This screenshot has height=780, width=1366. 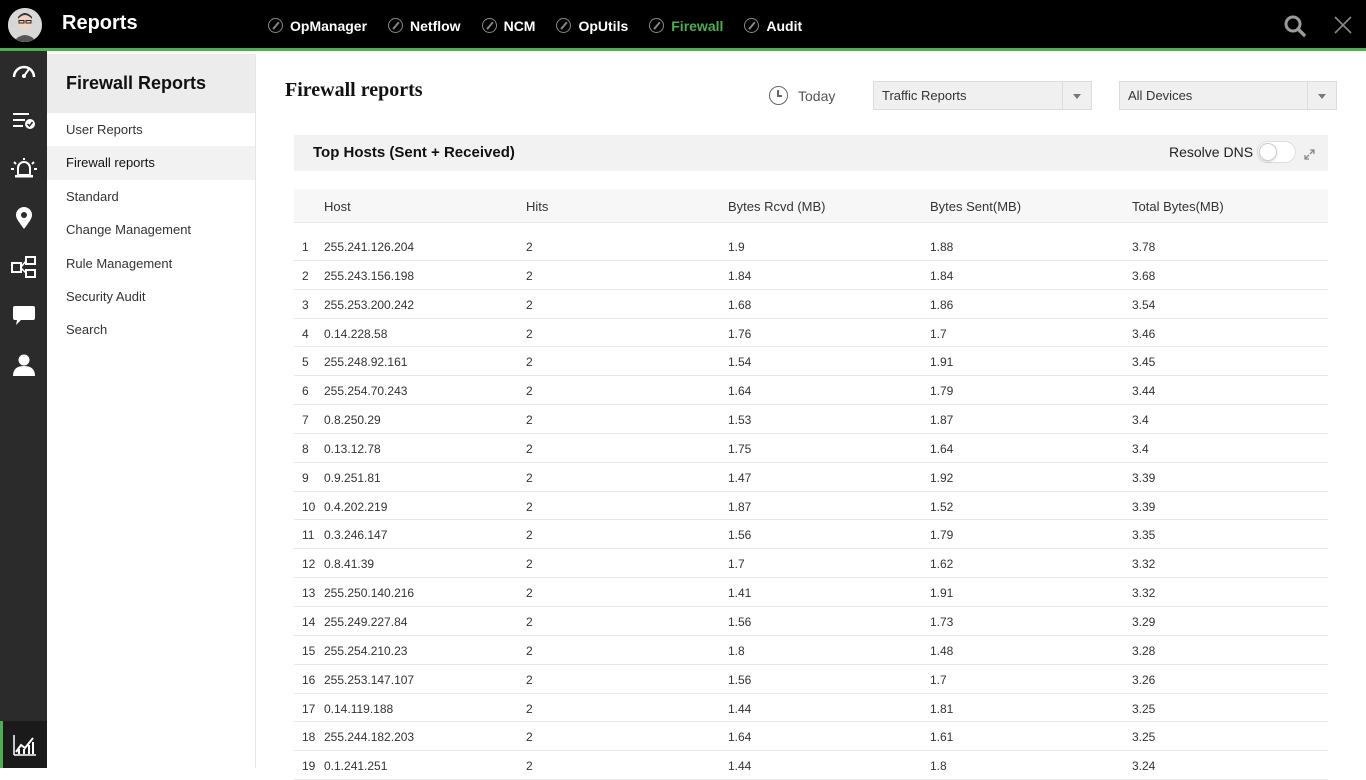 What do you see at coordinates (365, 362) in the screenshot?
I see `host-cell: 255.248.92.161` at bounding box center [365, 362].